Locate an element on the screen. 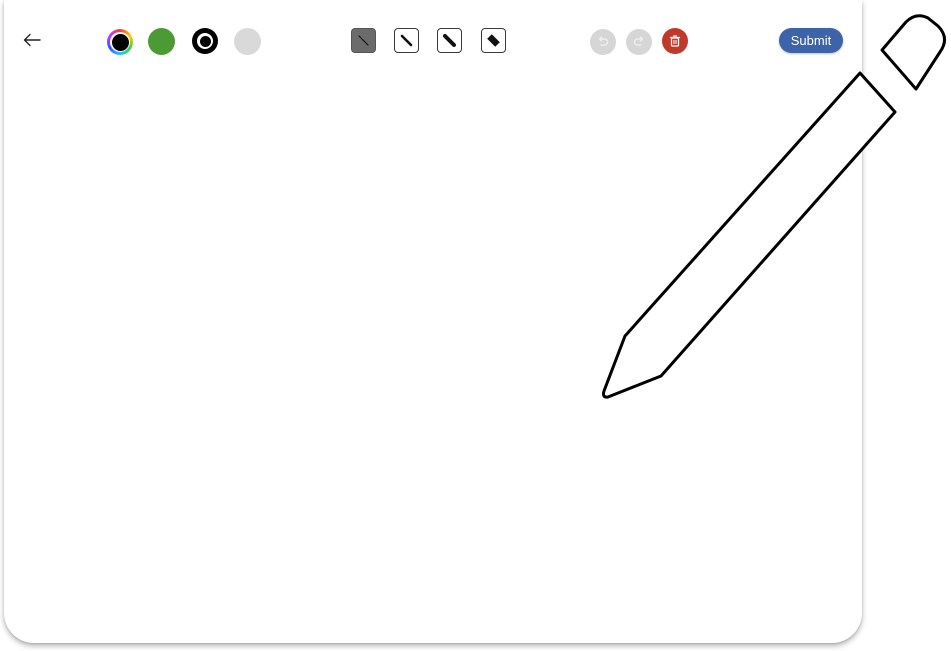  brush-size-thick-button is located at coordinates (449, 40).